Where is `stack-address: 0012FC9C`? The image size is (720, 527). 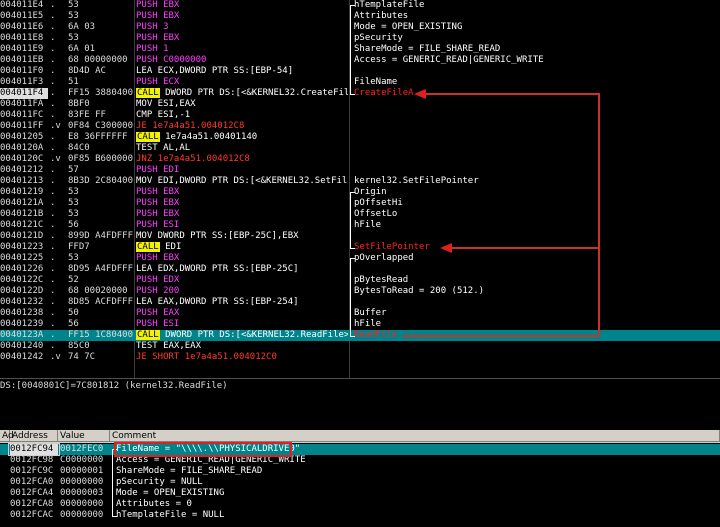 stack-address: 0012FC9C is located at coordinates (32, 471).